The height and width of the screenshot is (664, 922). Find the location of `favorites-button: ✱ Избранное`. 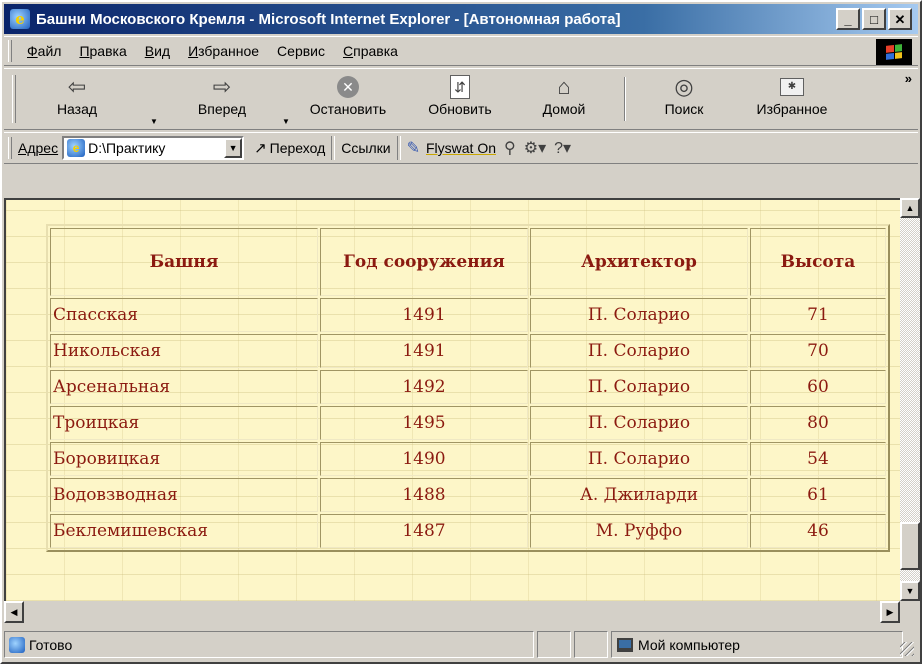

favorites-button: ✱ Избранное is located at coordinates (792, 100).